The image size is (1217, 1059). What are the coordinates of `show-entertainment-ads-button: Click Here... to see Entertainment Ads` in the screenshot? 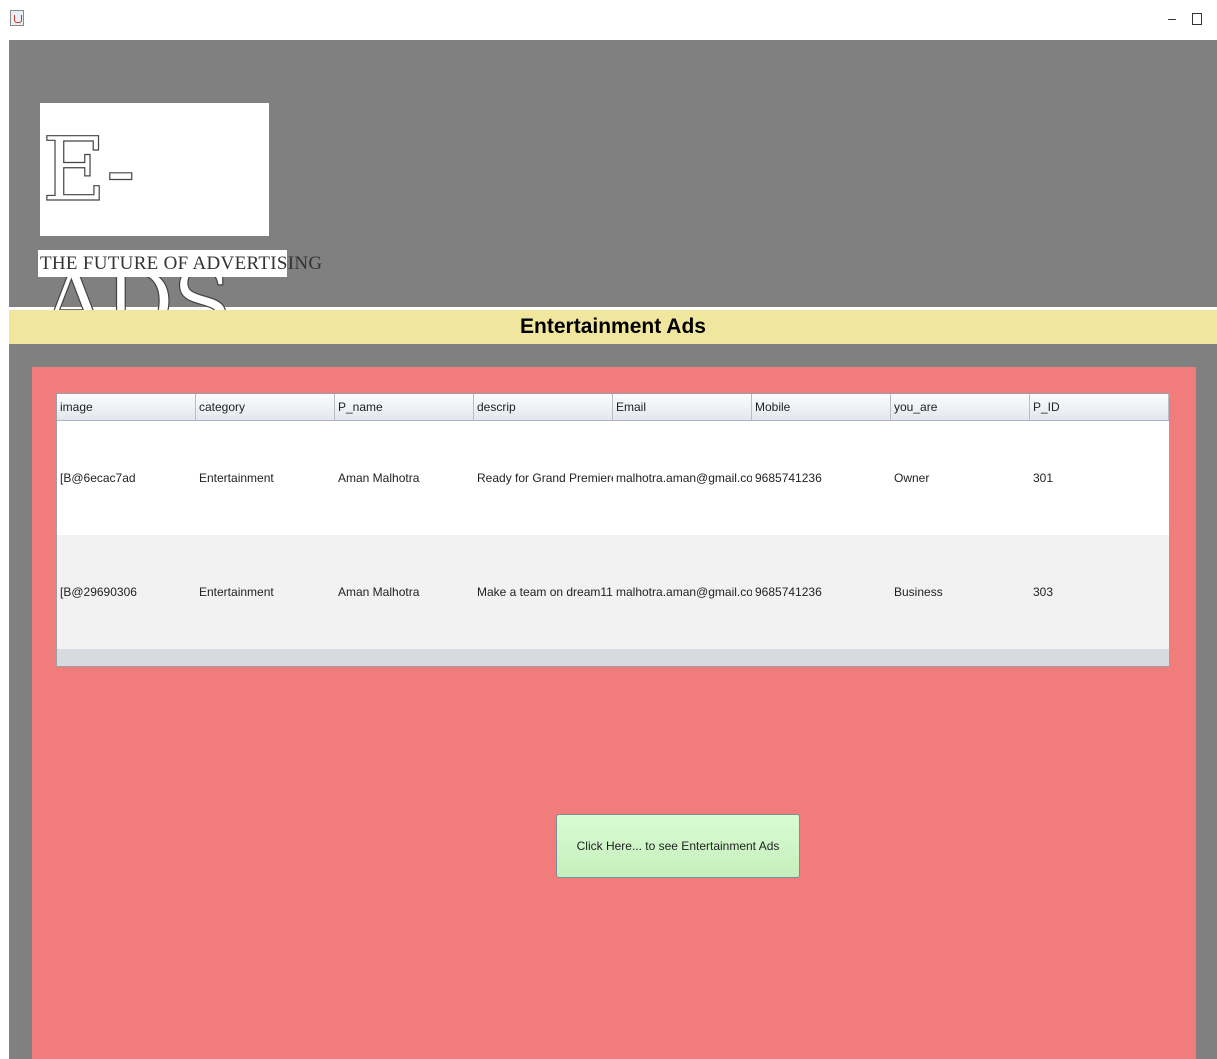 It's located at (678, 846).